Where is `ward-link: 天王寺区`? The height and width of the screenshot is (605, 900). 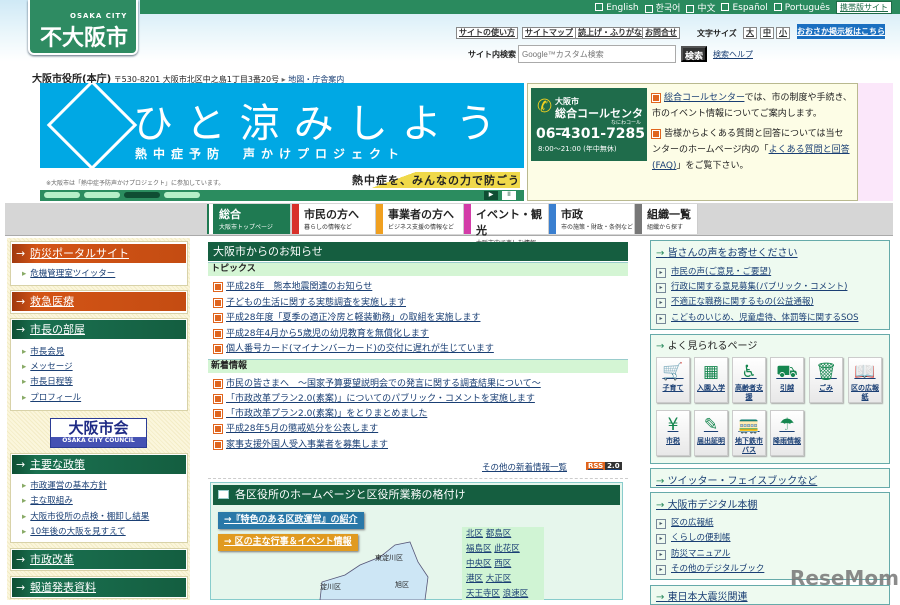
ward-link: 天王寺区 is located at coordinates (483, 594).